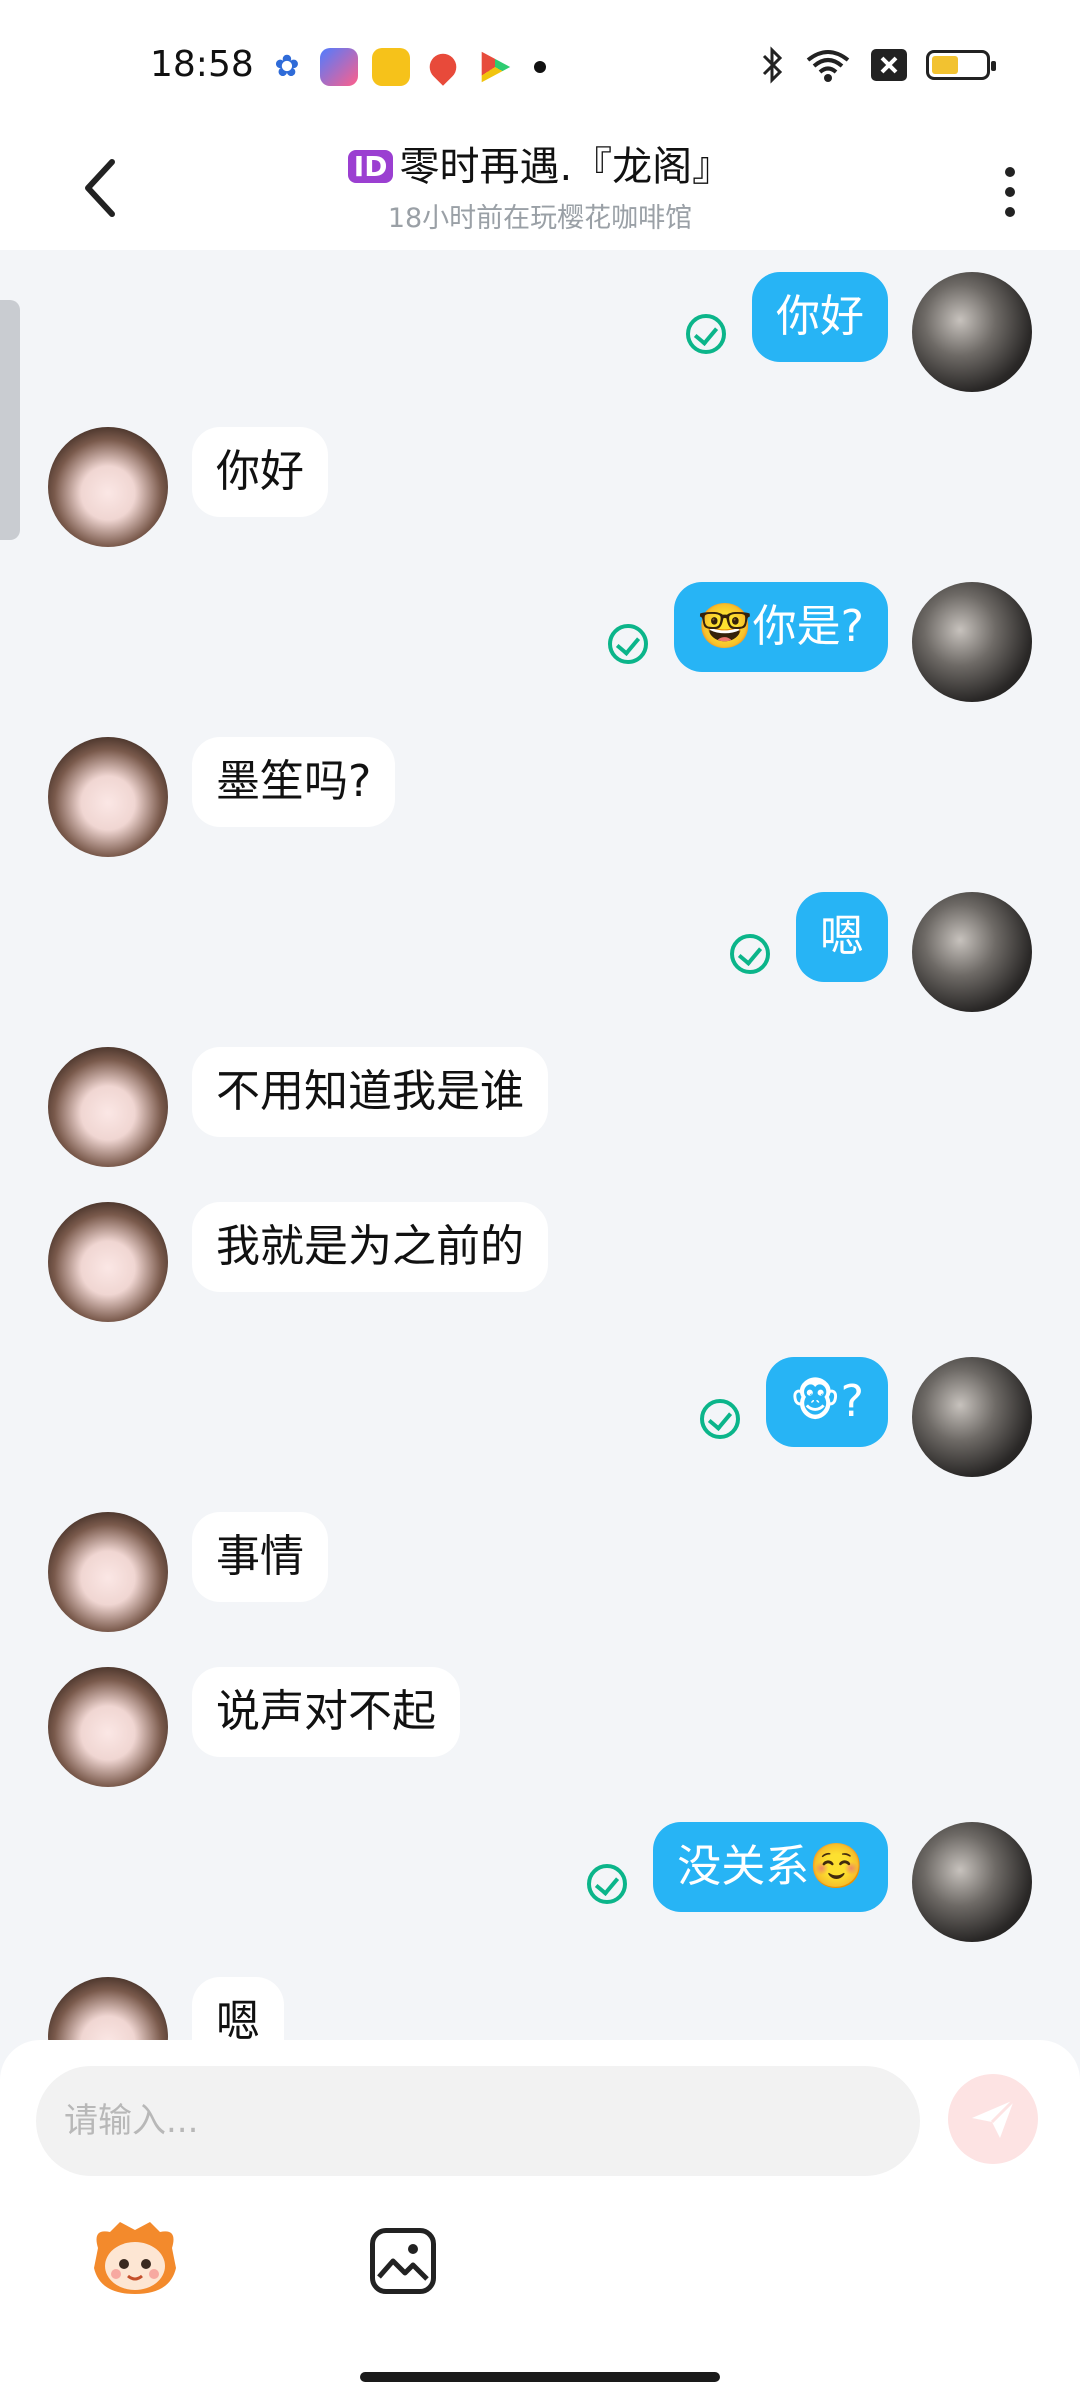 The width and height of the screenshot is (1080, 2400). I want to click on message-row: 事情, so click(540, 1575).